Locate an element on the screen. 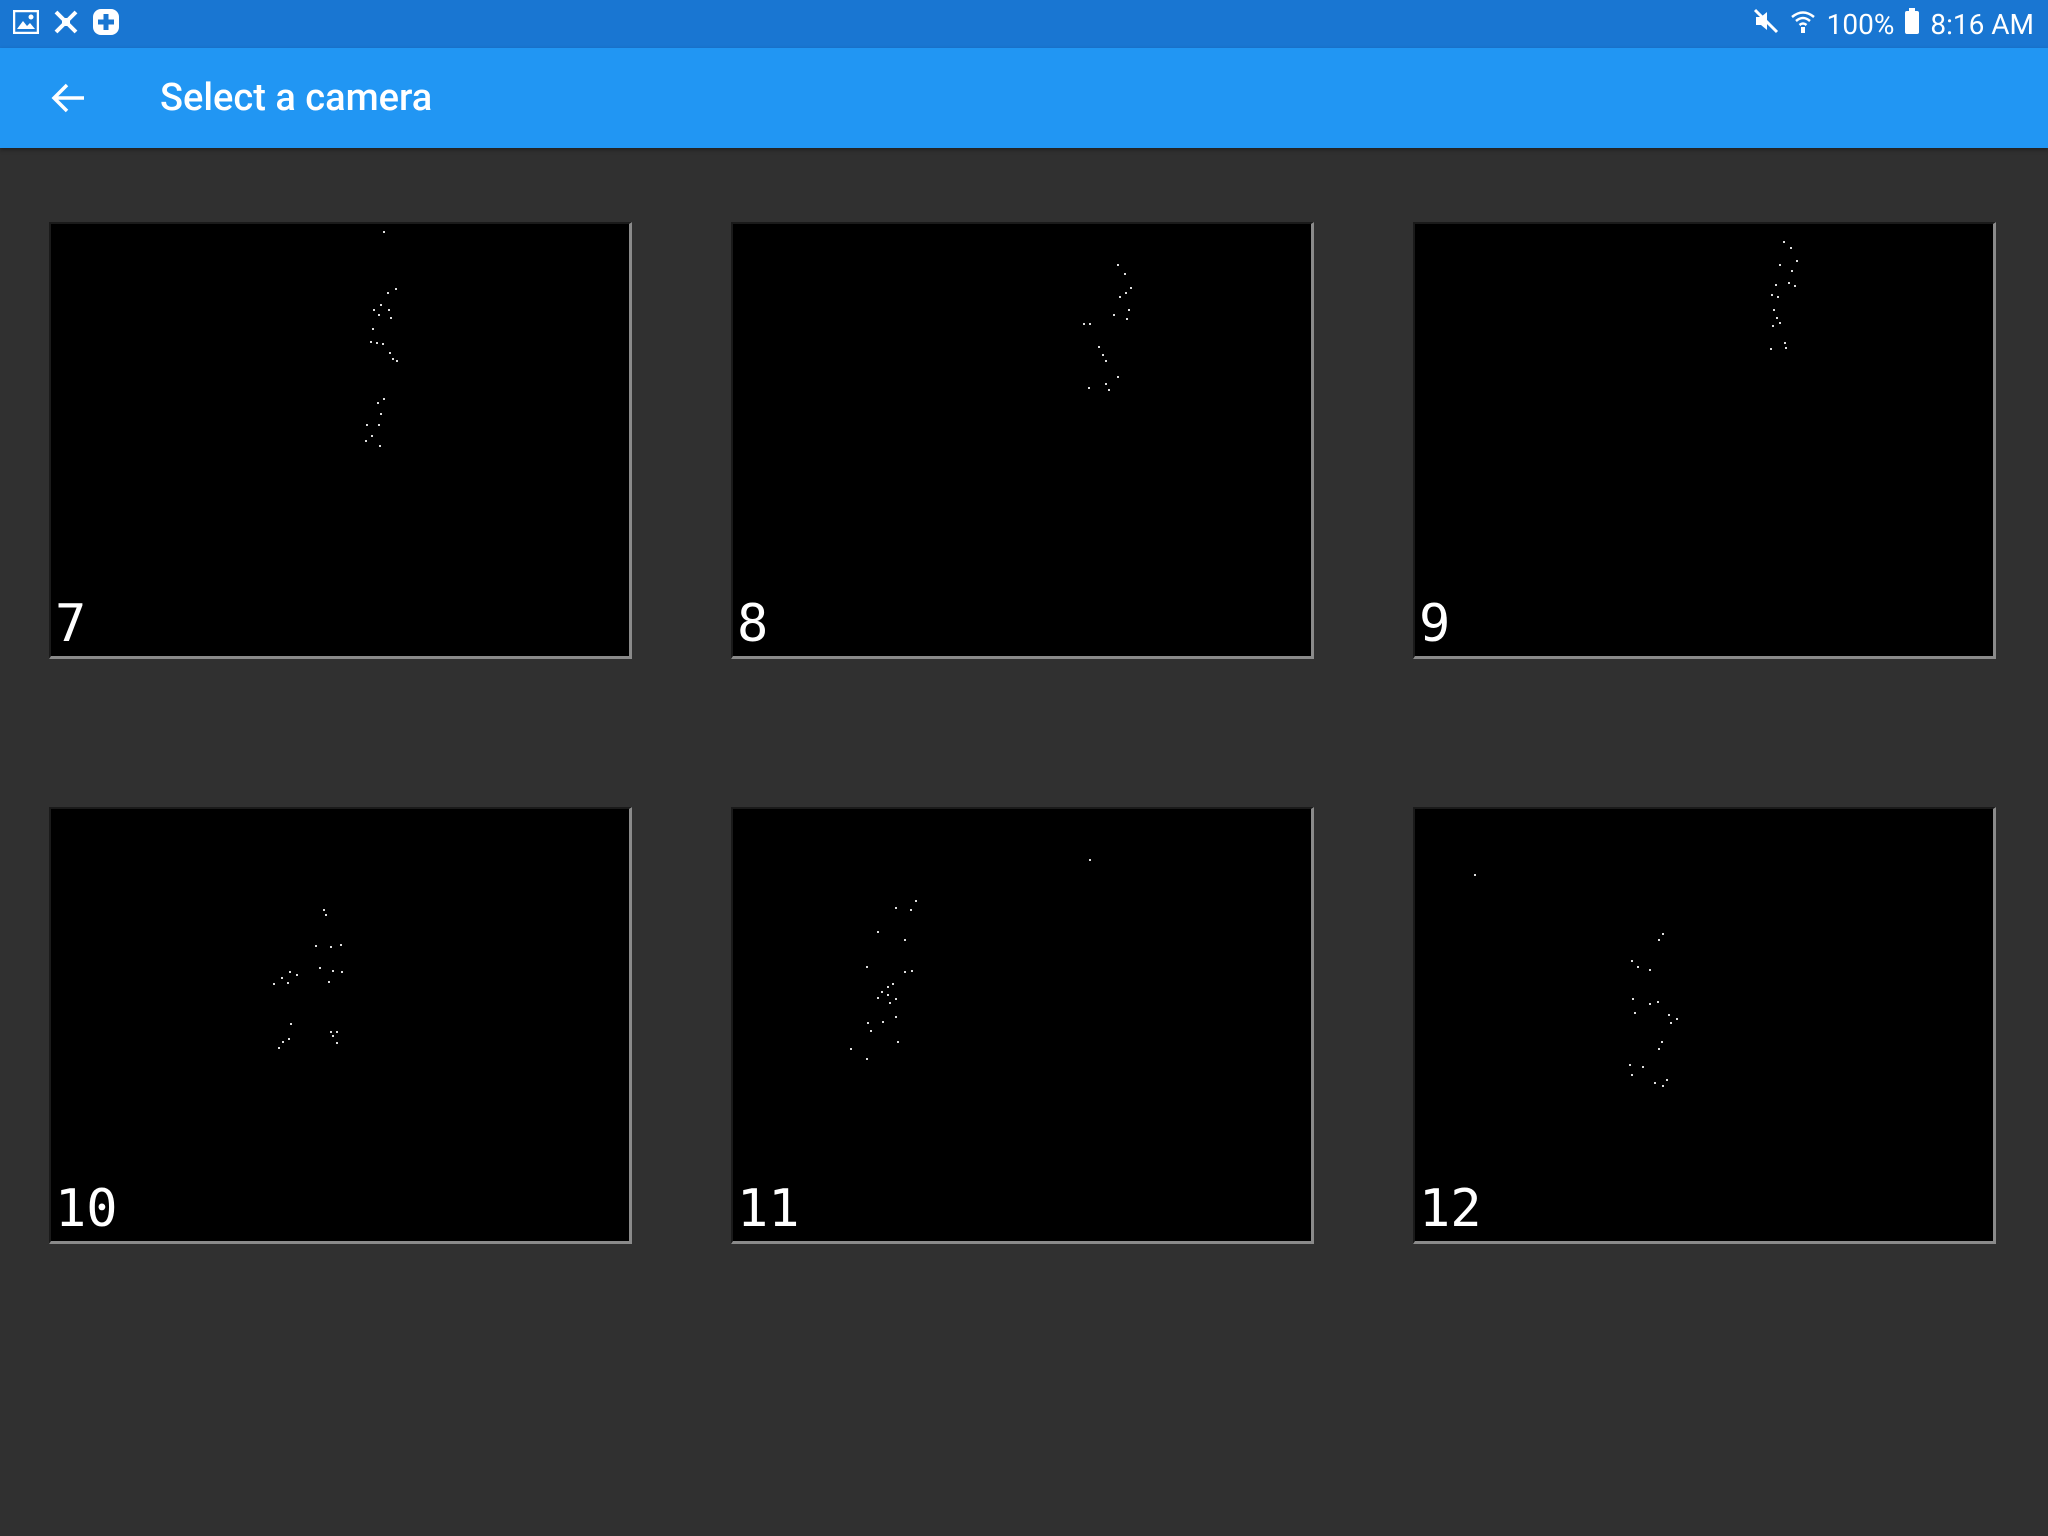 The height and width of the screenshot is (1536, 2048). camera-label: 11 is located at coordinates (768, 1209).